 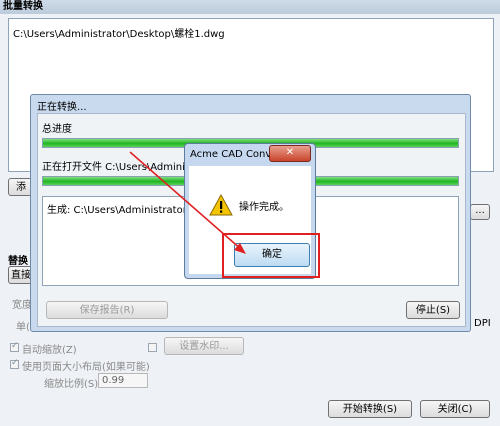 What do you see at coordinates (57, 129) in the screenshot?
I see `overall-progress-label: 总进度` at bounding box center [57, 129].